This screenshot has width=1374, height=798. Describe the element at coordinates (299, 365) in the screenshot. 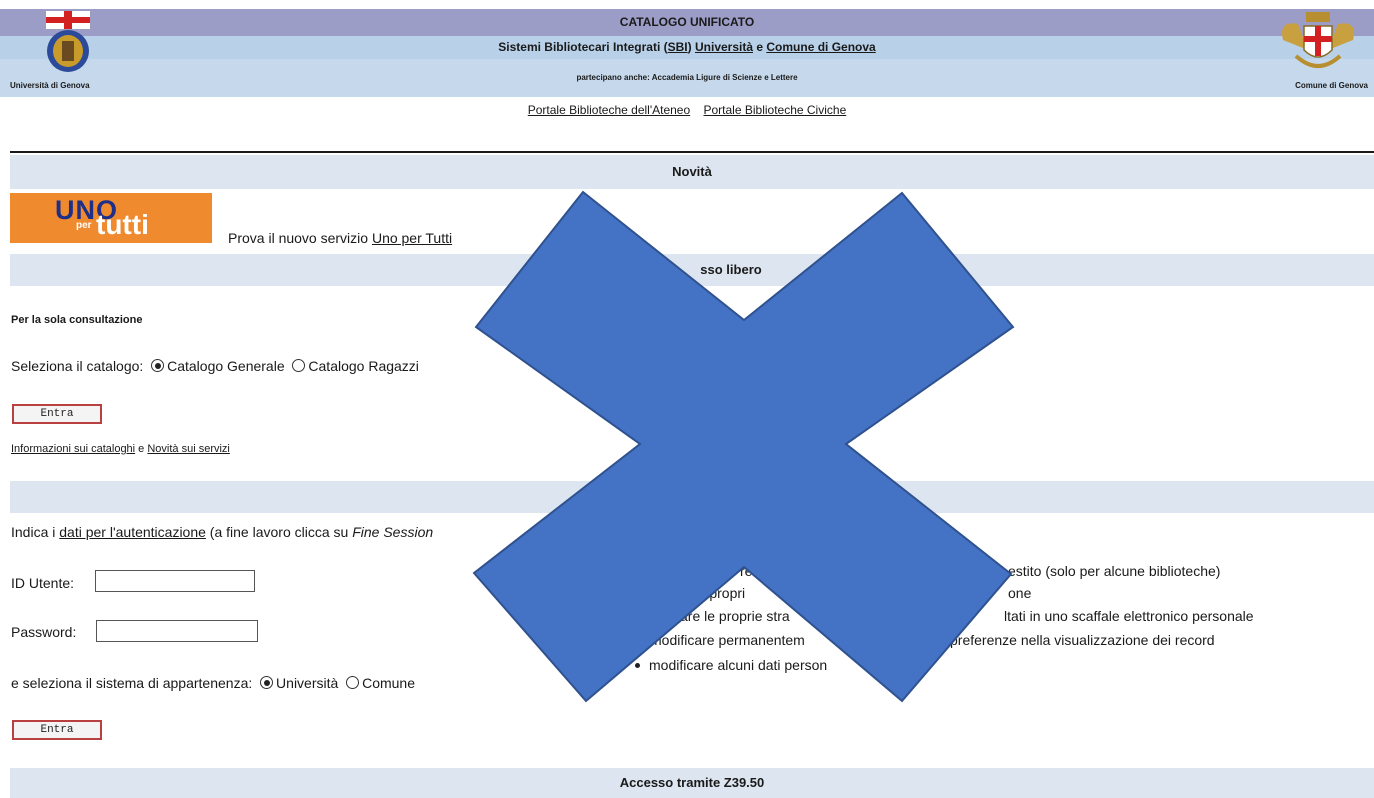

I see `catalog-ragazzi-radio` at that location.